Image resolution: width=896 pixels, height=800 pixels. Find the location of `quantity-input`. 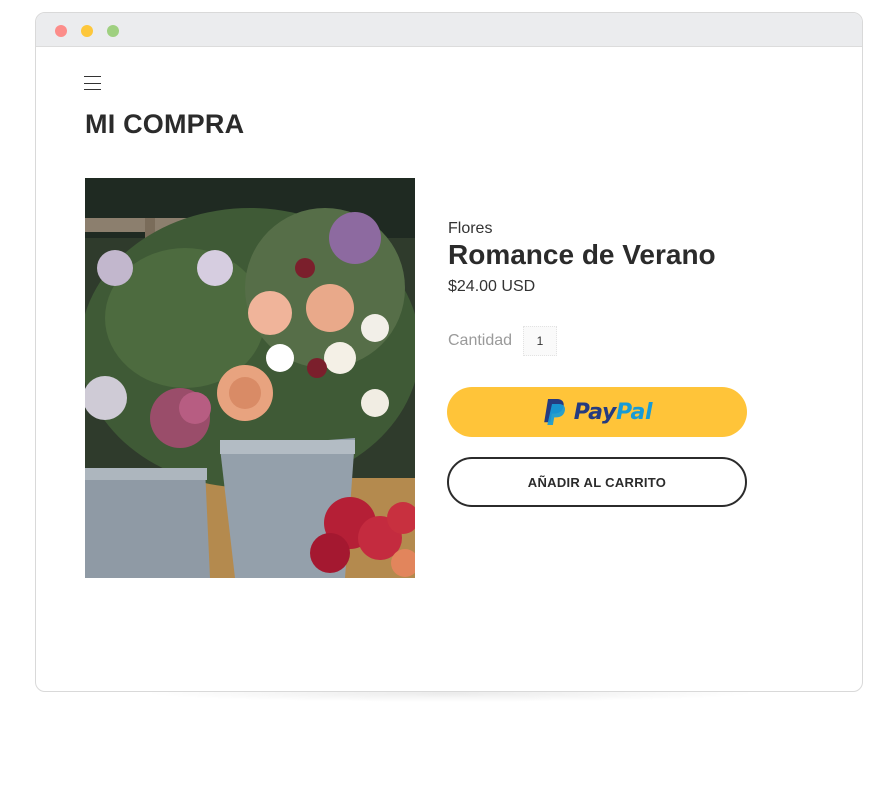

quantity-input is located at coordinates (540, 341).